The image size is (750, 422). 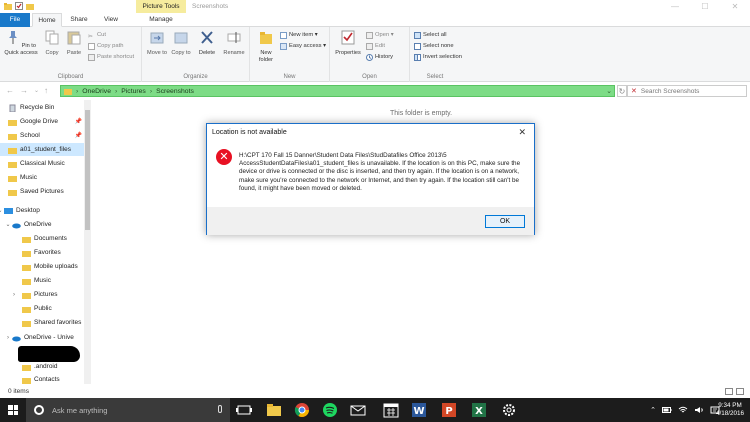 What do you see at coordinates (303, 46) in the screenshot?
I see `easy-access-button: Easy access ▾` at bounding box center [303, 46].